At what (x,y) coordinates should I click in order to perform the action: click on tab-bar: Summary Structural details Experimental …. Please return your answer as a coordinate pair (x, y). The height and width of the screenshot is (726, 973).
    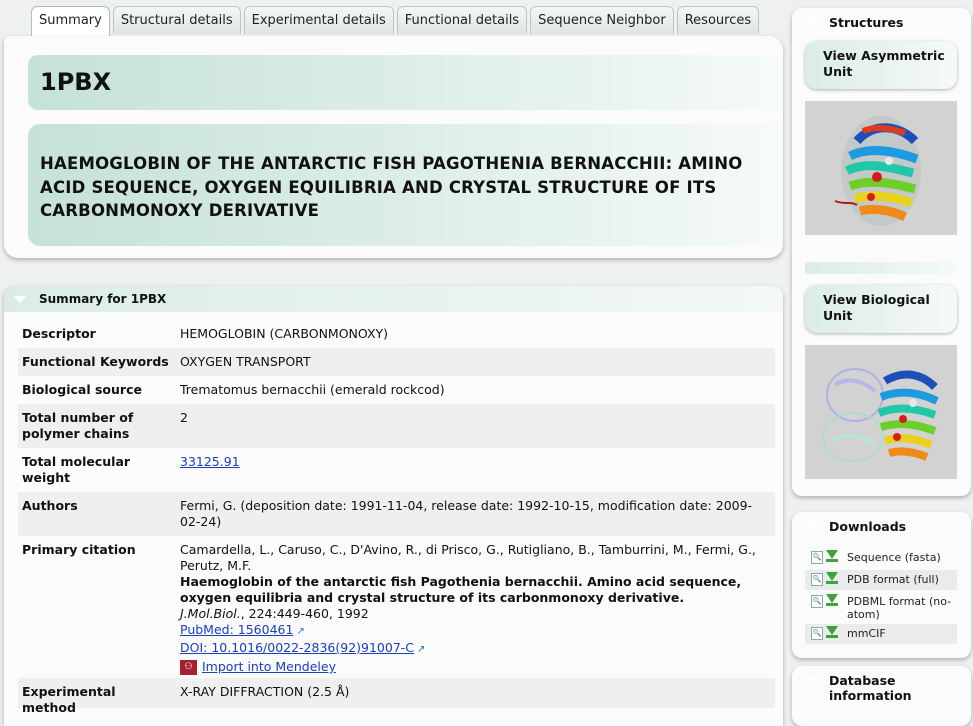
    Looking at the image, I should click on (395, 21).